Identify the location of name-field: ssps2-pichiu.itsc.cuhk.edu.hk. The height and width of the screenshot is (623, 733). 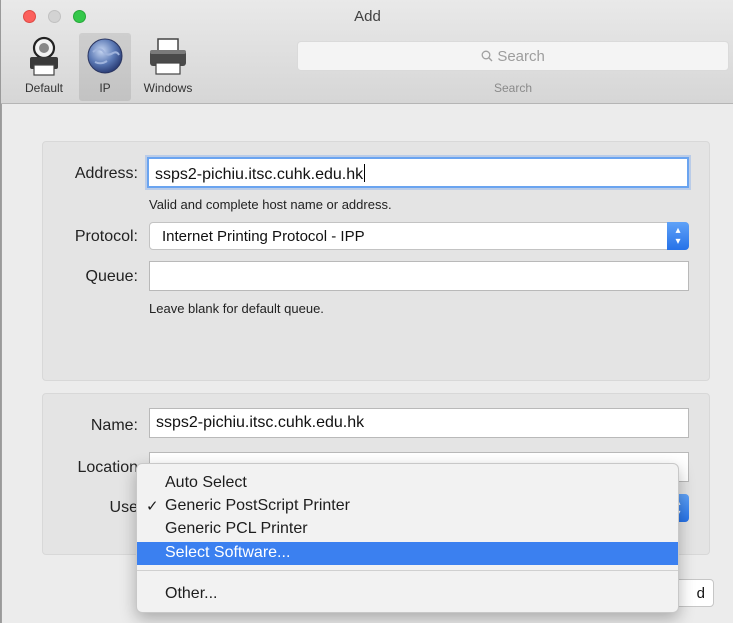
(419, 423).